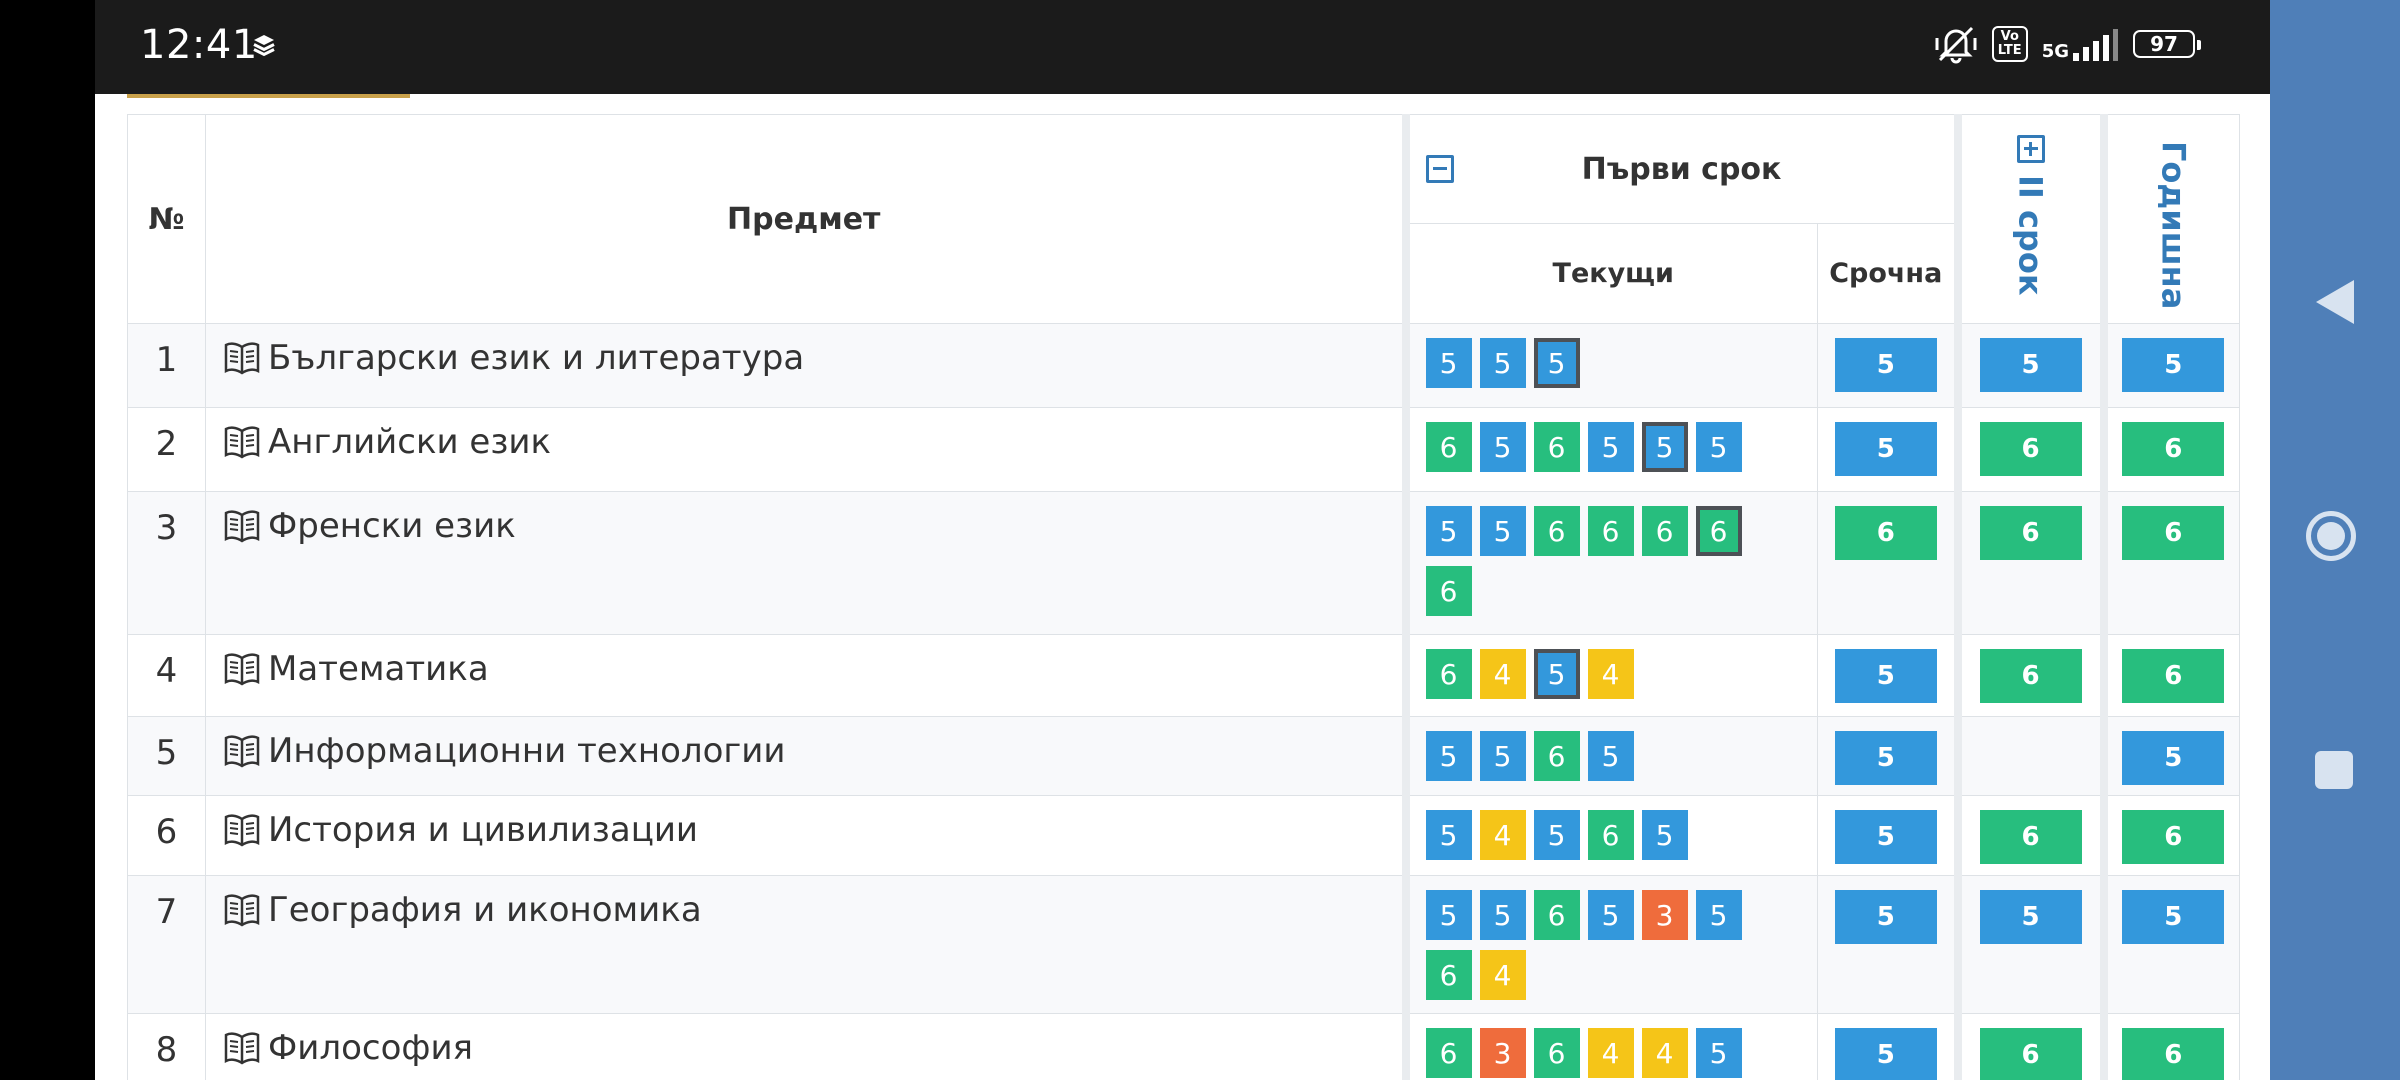 The width and height of the screenshot is (2400, 1080). What do you see at coordinates (805, 365) in the screenshot?
I see `subject-cell: Български език и литература` at bounding box center [805, 365].